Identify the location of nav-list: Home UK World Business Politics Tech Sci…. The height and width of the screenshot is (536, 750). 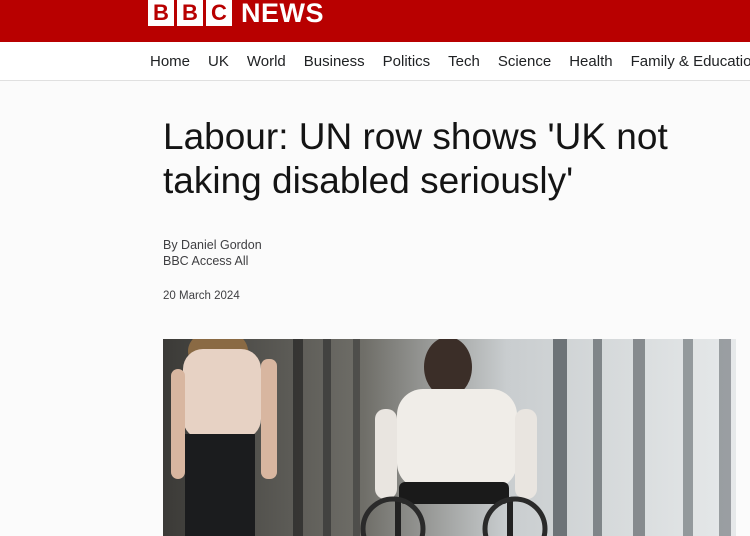
(450, 61).